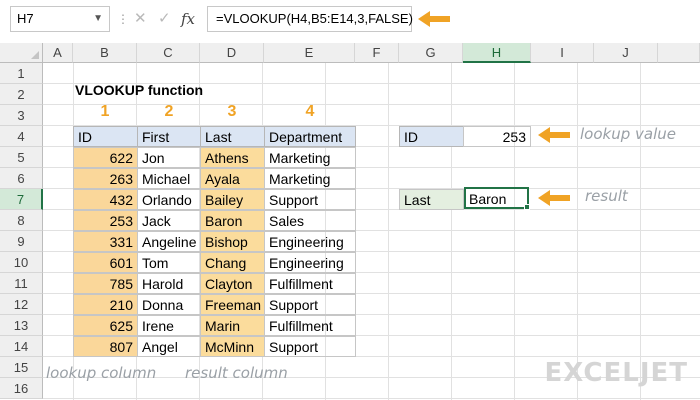 The image size is (700, 400). I want to click on cell-last: Marin, so click(232, 325).